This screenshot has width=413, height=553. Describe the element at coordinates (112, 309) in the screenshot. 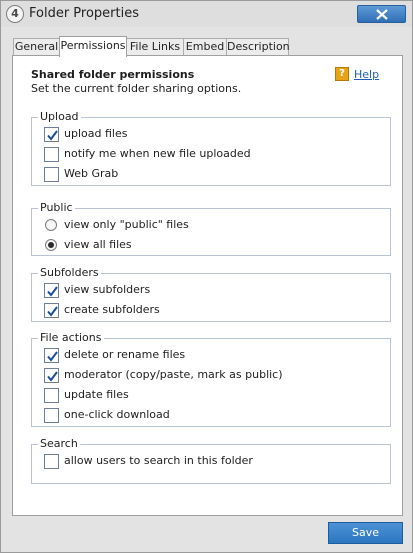

I see `create-subfolders-label: create subfolders` at that location.